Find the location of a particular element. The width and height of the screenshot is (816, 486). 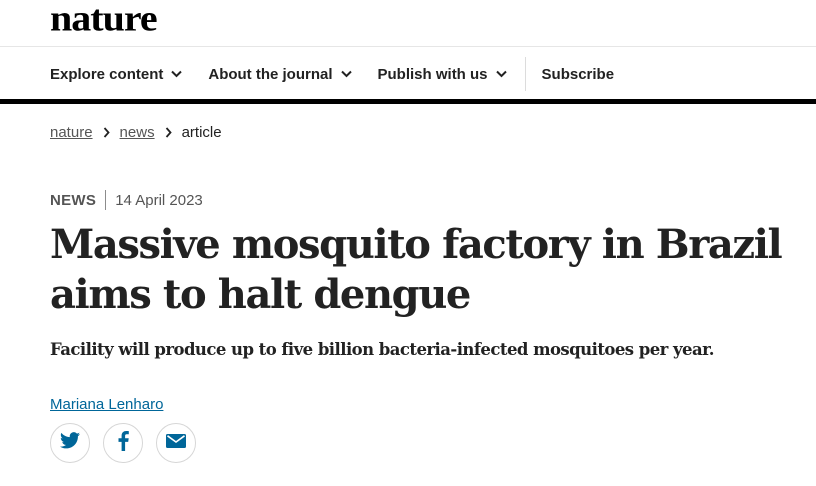

twitter-icon is located at coordinates (70, 443).